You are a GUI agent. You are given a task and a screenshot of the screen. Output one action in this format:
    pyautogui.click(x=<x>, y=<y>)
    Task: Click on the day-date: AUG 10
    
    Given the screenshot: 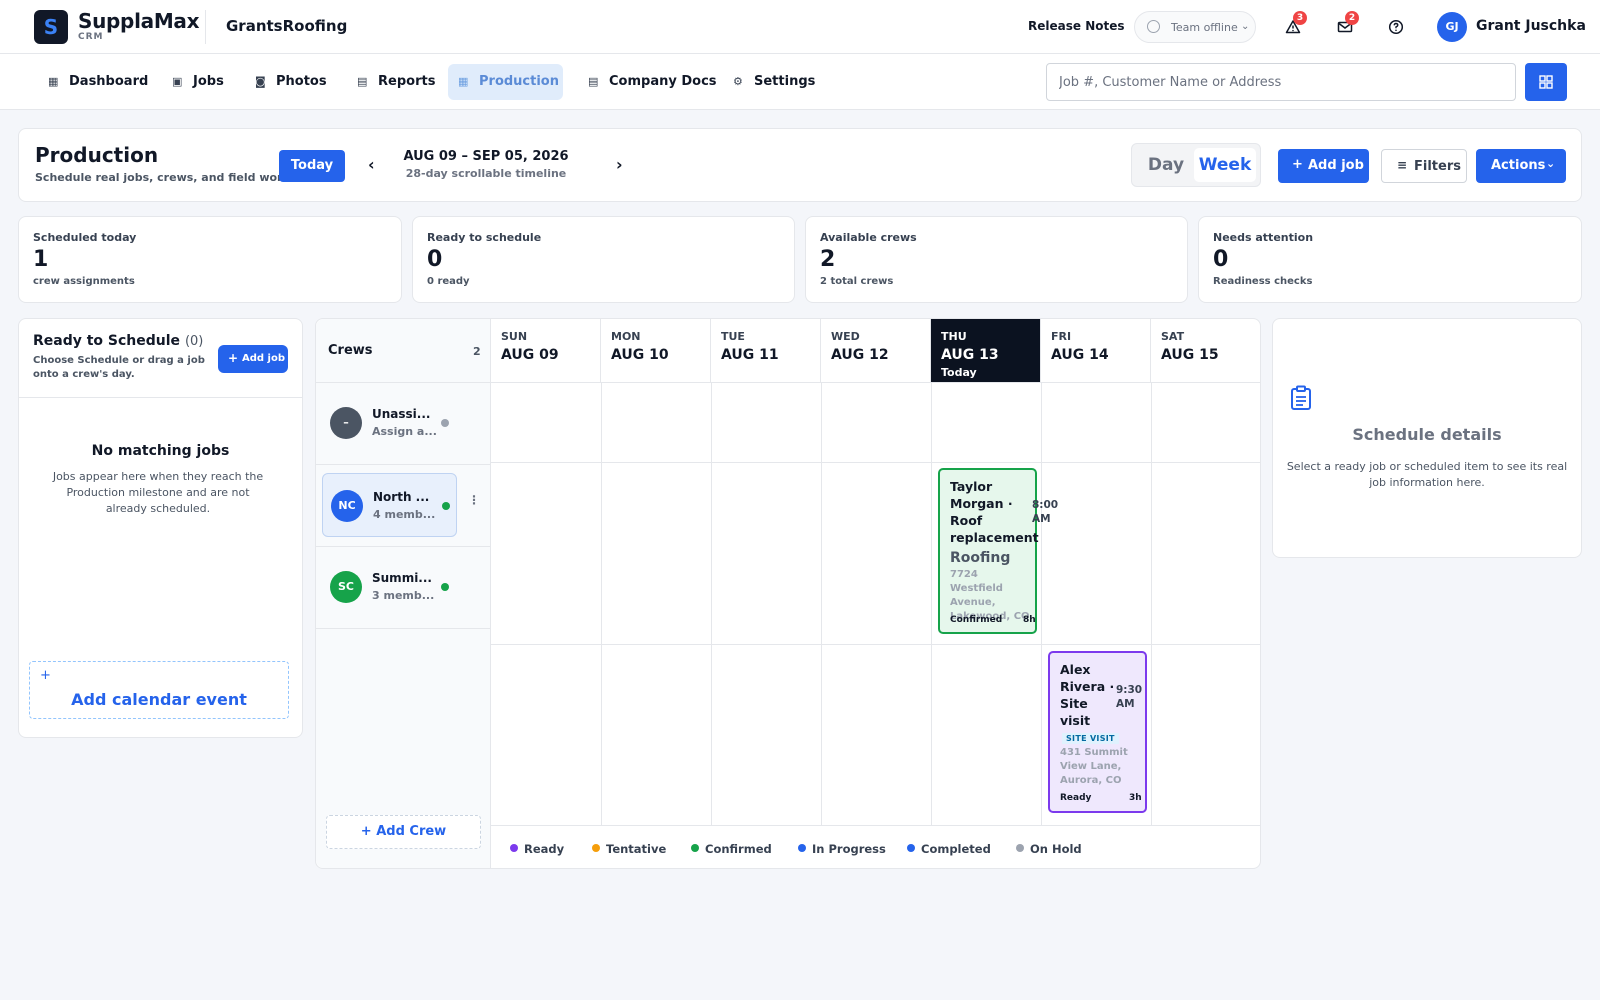 What is the action you would take?
    pyautogui.click(x=640, y=355)
    